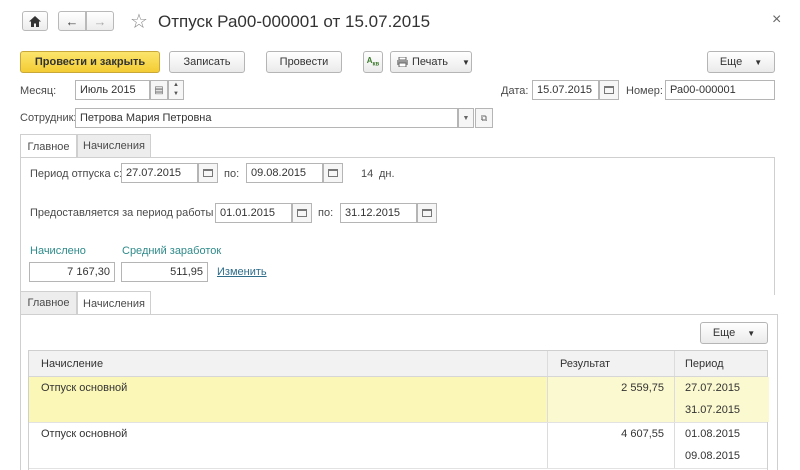  I want to click on more-button: Еще ▼, so click(741, 62).